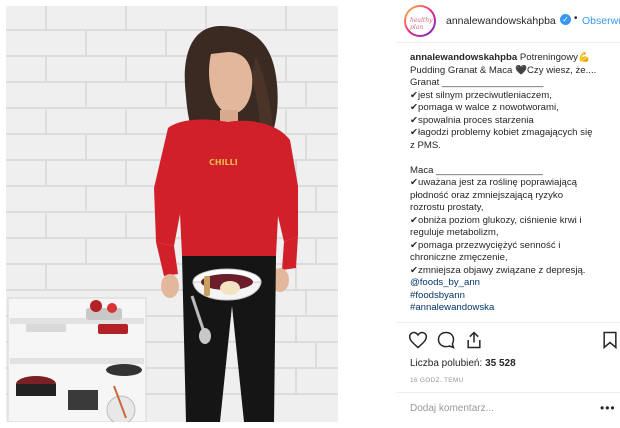 The width and height of the screenshot is (620, 428). I want to click on caption-line: ✔łagodzi problemy kobiet zmagających się, so click(512, 133).